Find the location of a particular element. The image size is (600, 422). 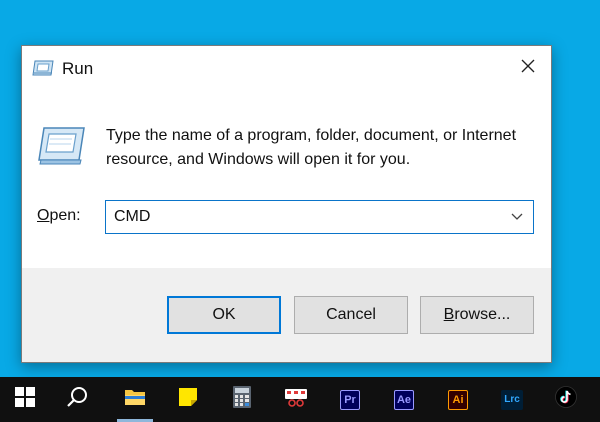

ok-button: OK is located at coordinates (224, 315).